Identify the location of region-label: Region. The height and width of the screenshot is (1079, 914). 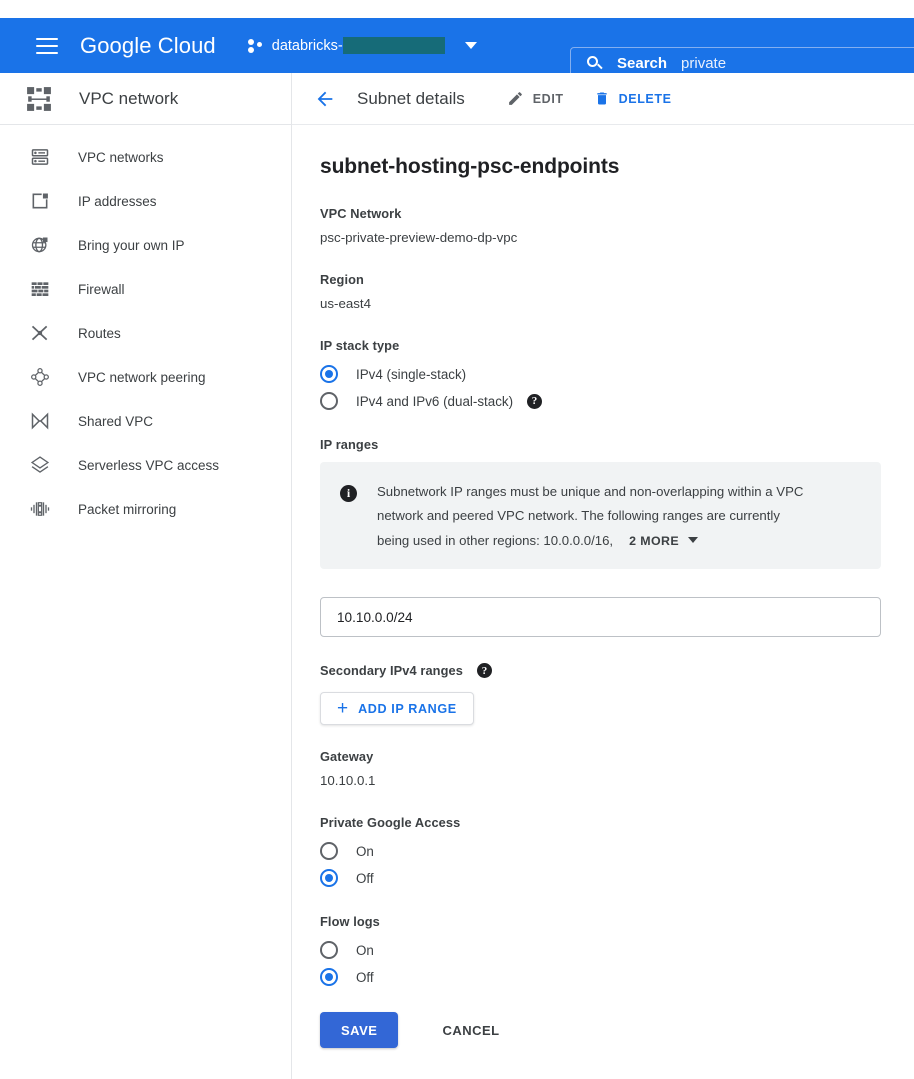
(342, 279).